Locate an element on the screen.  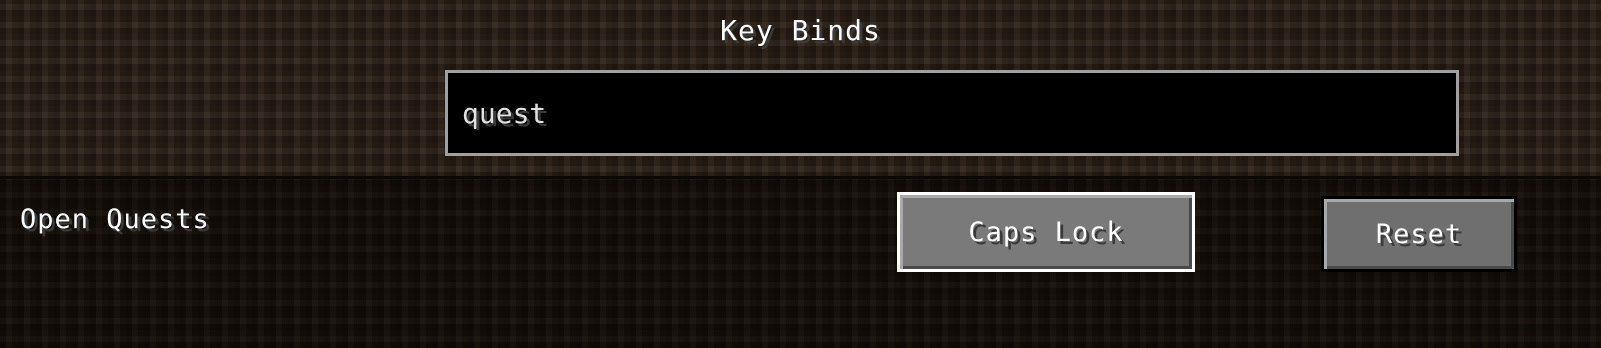
search-input is located at coordinates (952, 113).